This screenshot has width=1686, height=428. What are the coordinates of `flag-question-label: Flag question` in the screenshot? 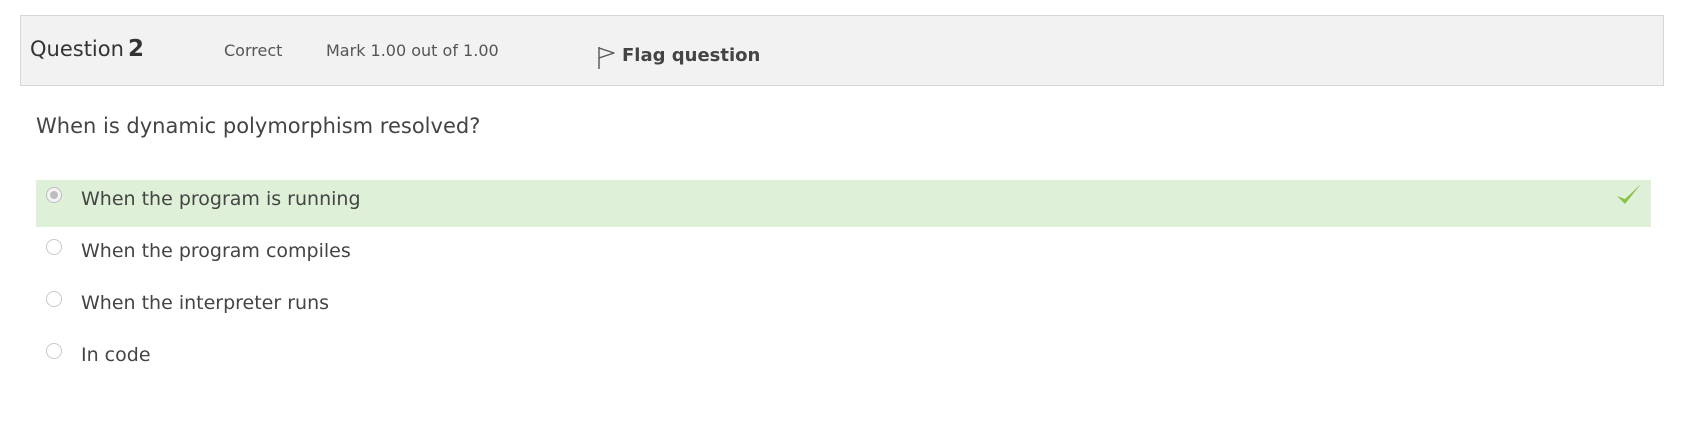 It's located at (691, 55).